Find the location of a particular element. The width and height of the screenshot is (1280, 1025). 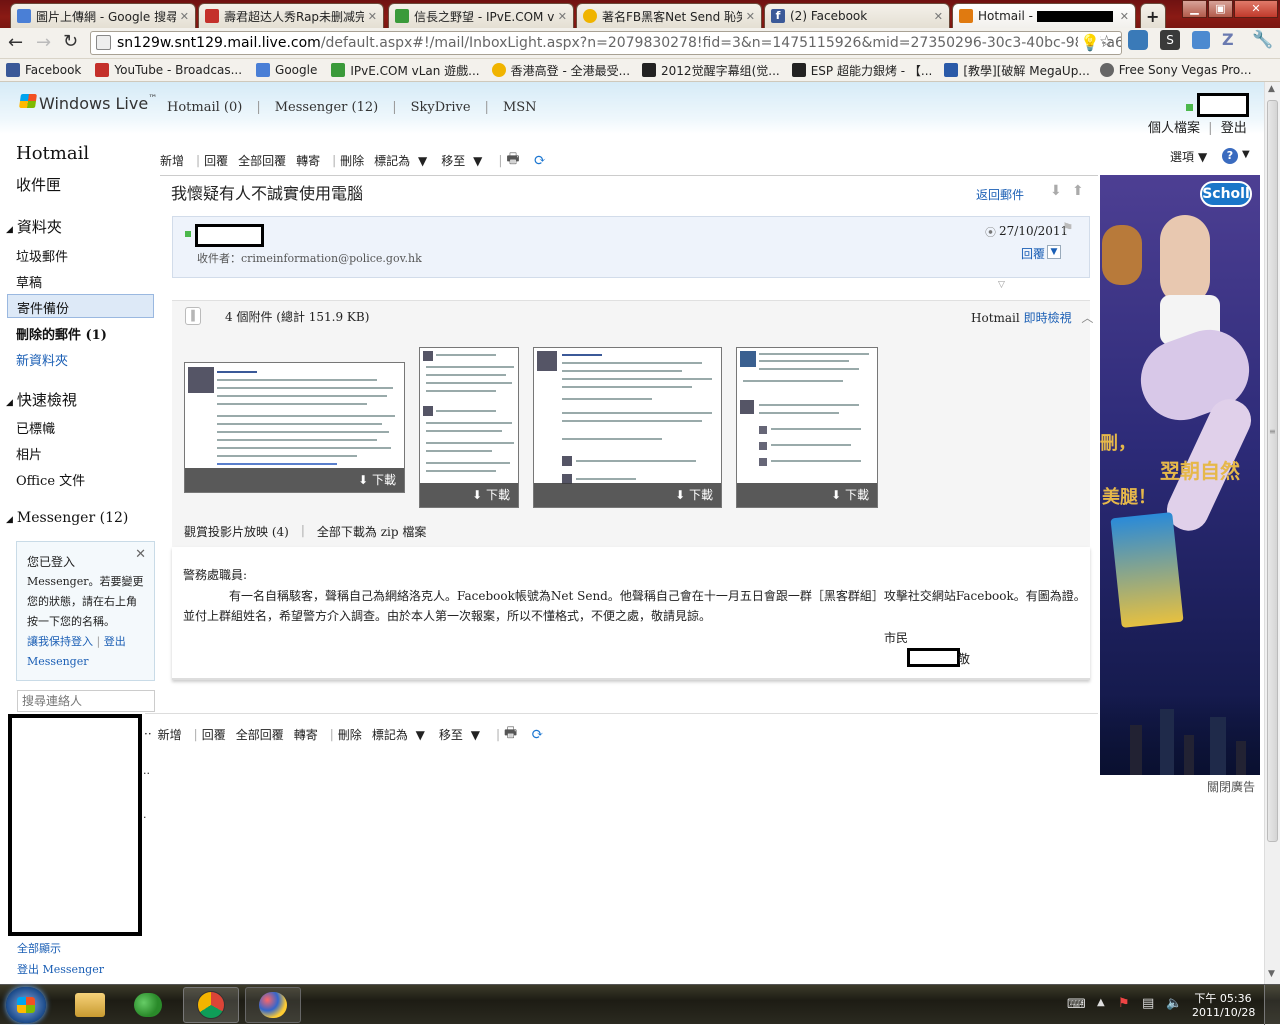

network-icon: ▤ is located at coordinates (1148, 1003).